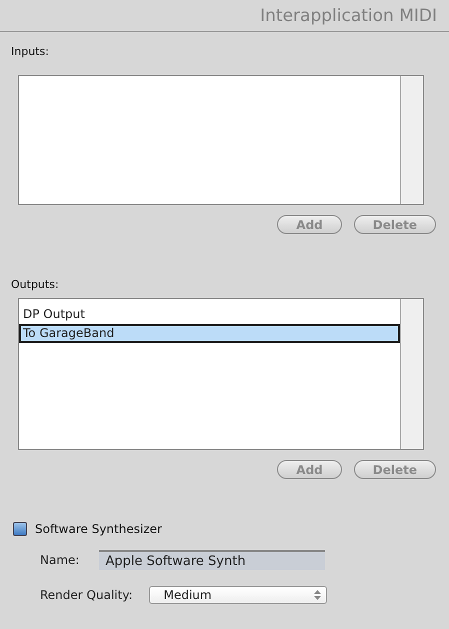  I want to click on section-label: Inputs:, so click(30, 51).